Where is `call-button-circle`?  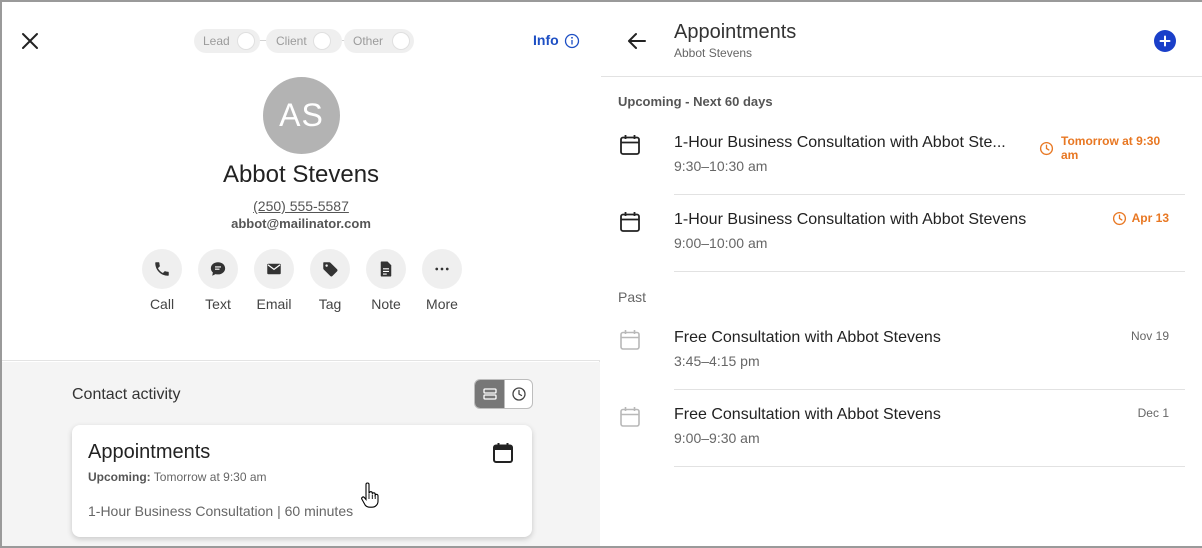 call-button-circle is located at coordinates (162, 269).